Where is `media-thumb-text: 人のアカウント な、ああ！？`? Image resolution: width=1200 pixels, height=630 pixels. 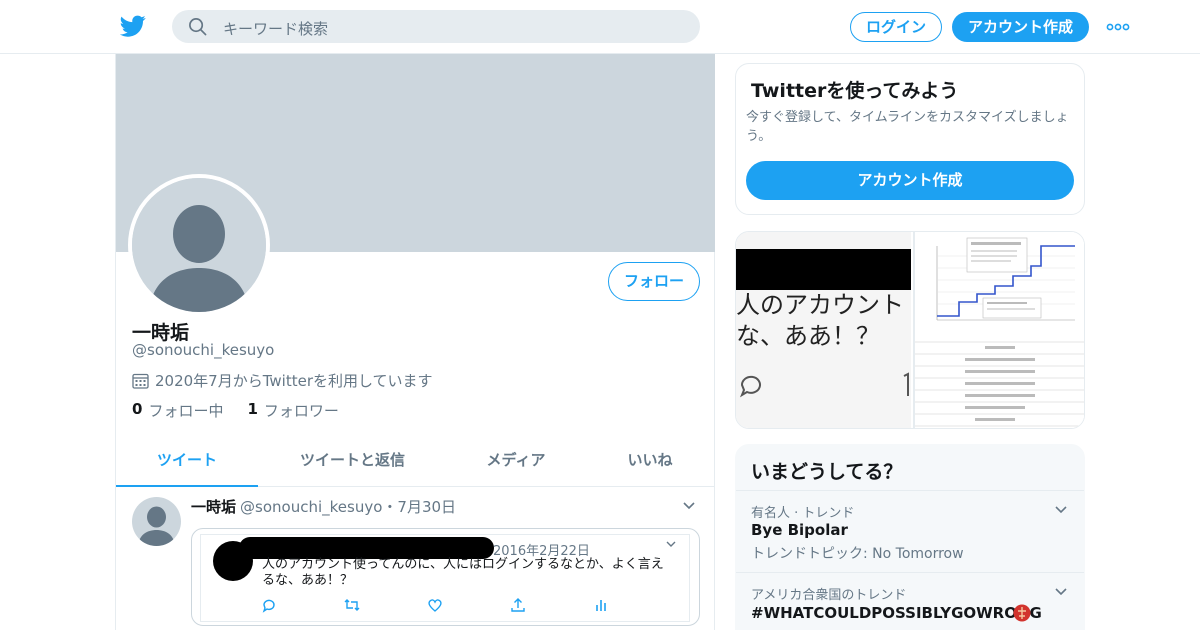 media-thumb-text: 人のアカウント な、ああ！？ is located at coordinates (823, 321).